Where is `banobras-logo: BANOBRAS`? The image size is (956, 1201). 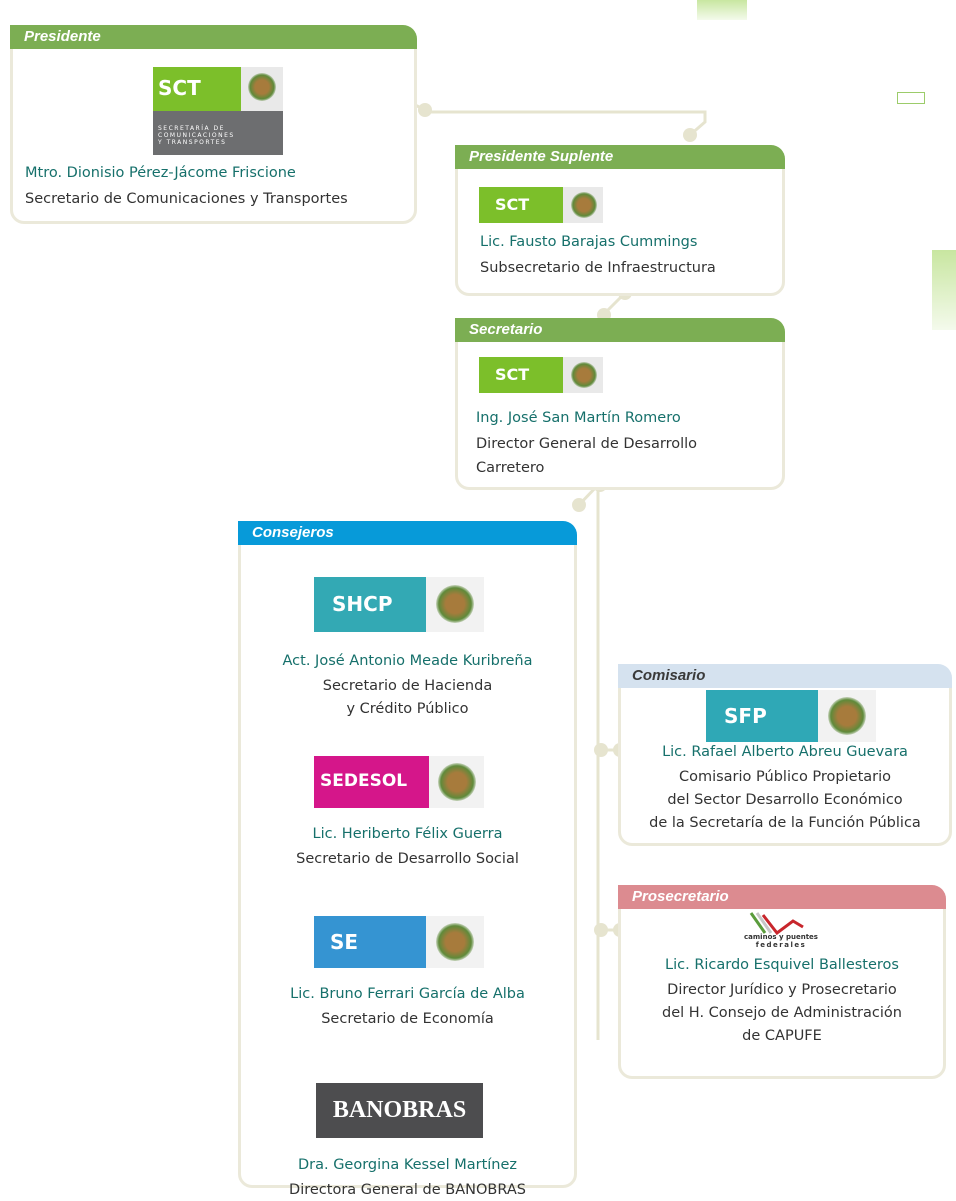
banobras-logo: BANOBRAS is located at coordinates (399, 1110).